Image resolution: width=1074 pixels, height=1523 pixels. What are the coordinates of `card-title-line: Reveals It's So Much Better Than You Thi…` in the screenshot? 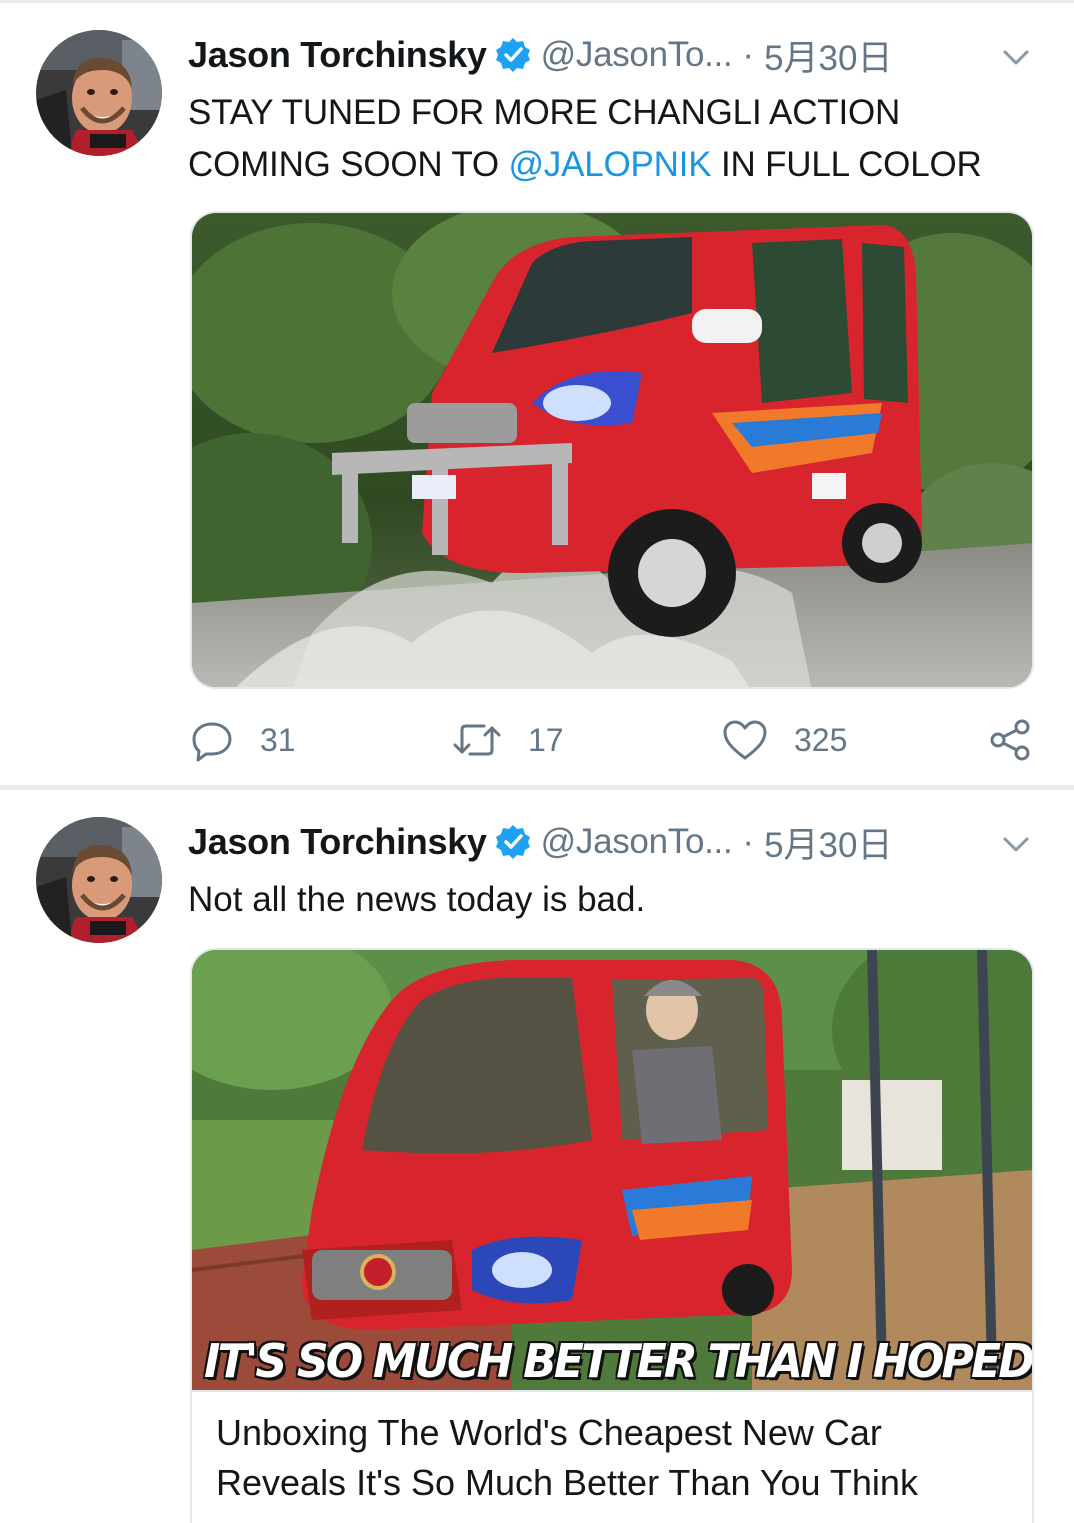 It's located at (567, 1482).